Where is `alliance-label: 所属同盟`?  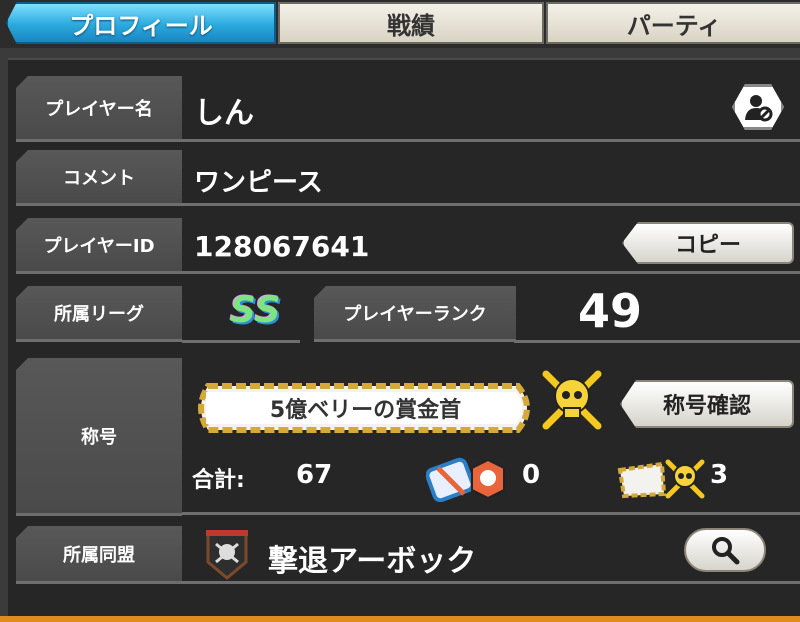 alliance-label: 所属同盟 is located at coordinates (99, 555).